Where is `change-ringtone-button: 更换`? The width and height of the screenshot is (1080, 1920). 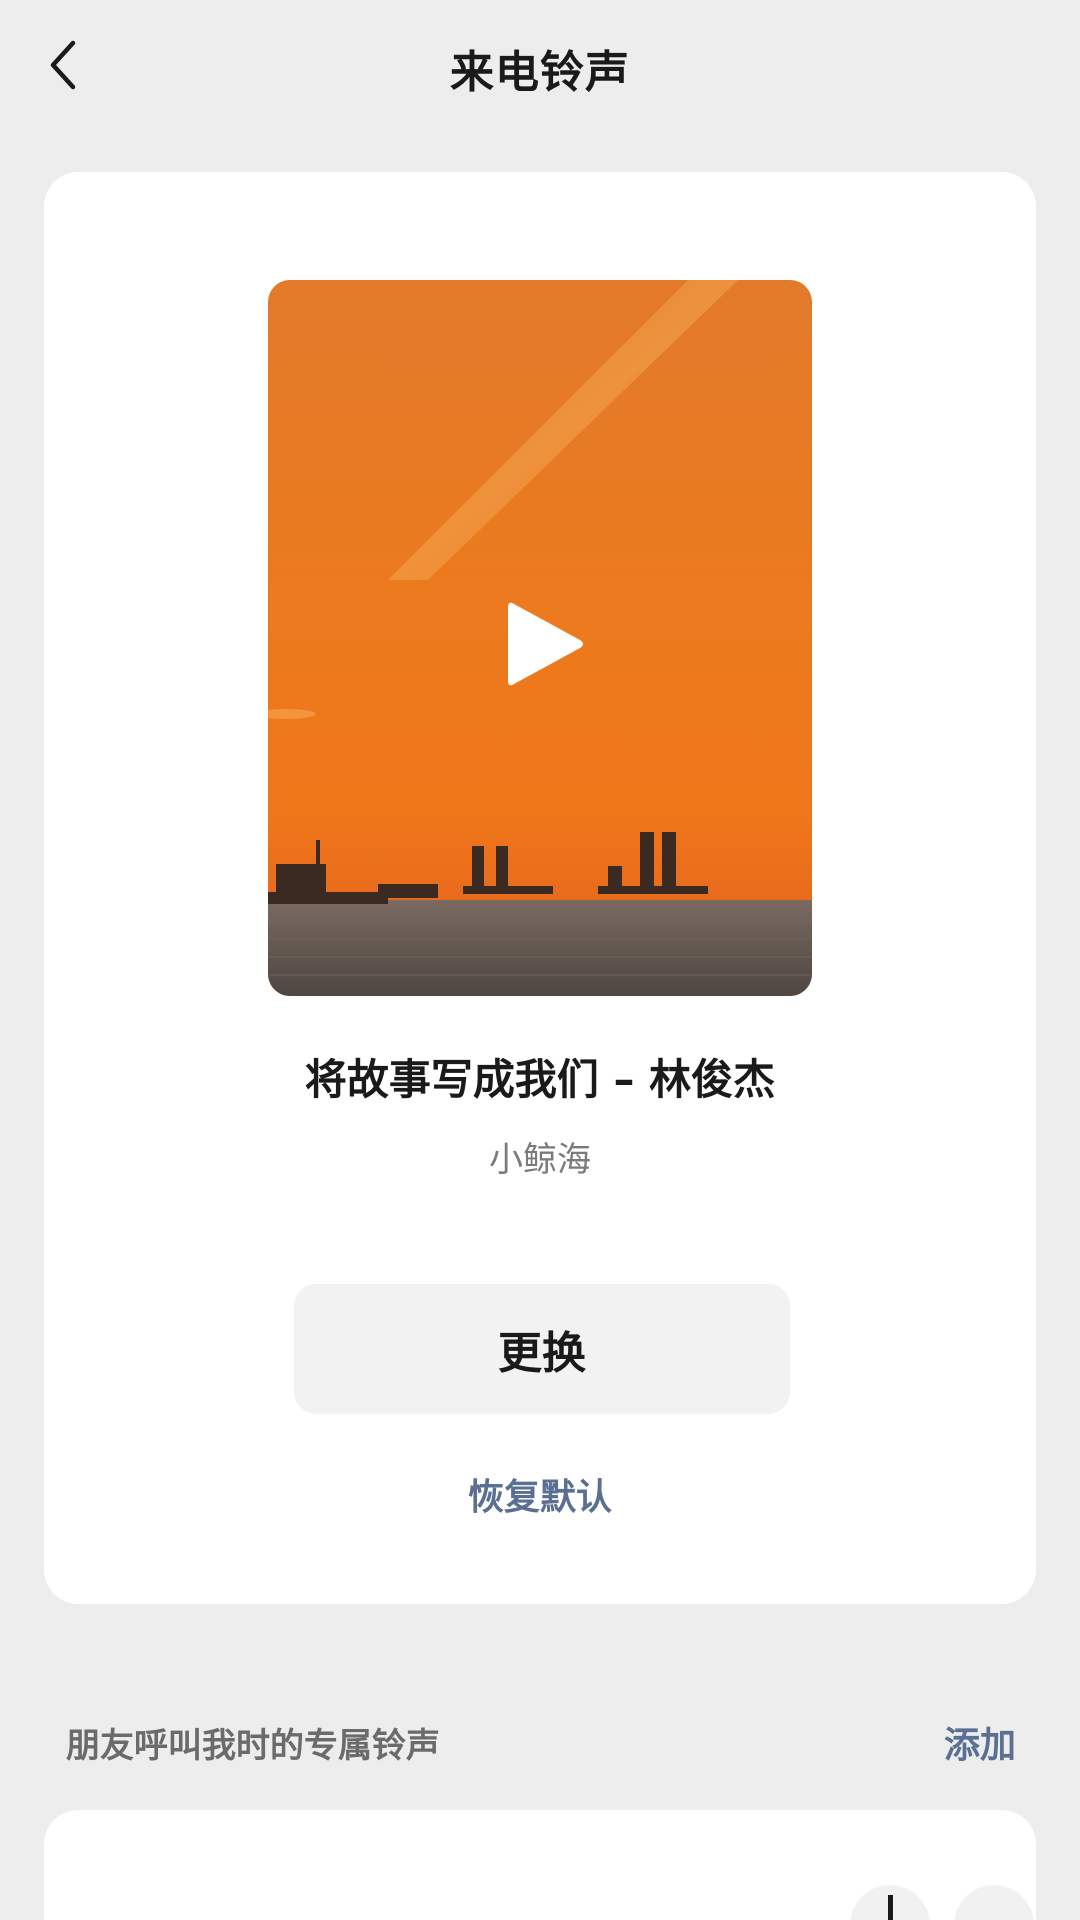
change-ringtone-button: 更换 is located at coordinates (542, 1349).